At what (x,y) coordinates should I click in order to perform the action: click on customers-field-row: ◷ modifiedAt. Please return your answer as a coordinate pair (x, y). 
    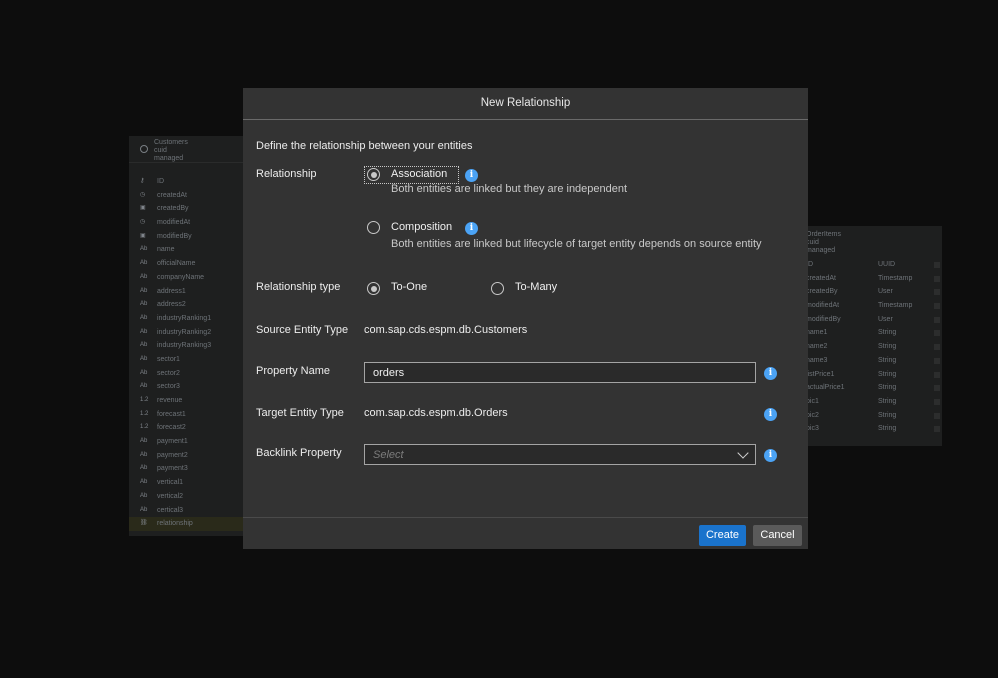
    Looking at the image, I should click on (186, 223).